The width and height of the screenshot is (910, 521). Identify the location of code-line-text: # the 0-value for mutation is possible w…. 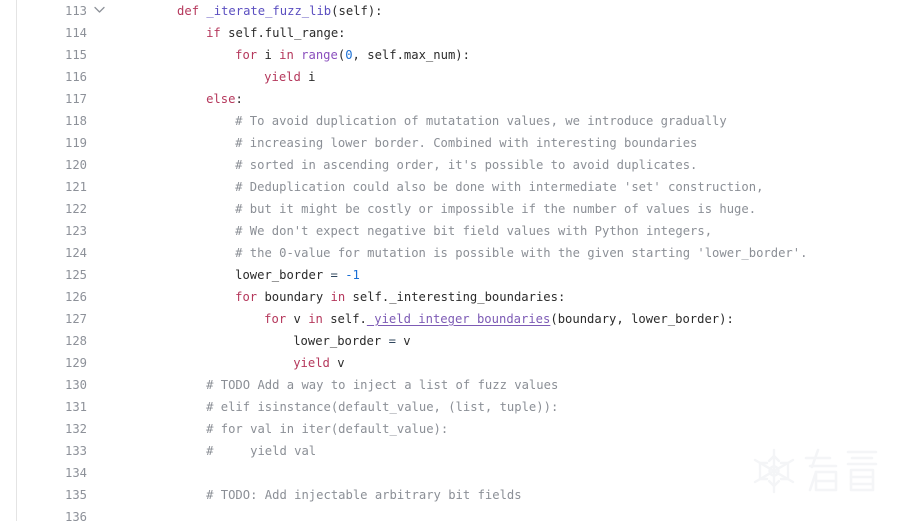
(521, 253).